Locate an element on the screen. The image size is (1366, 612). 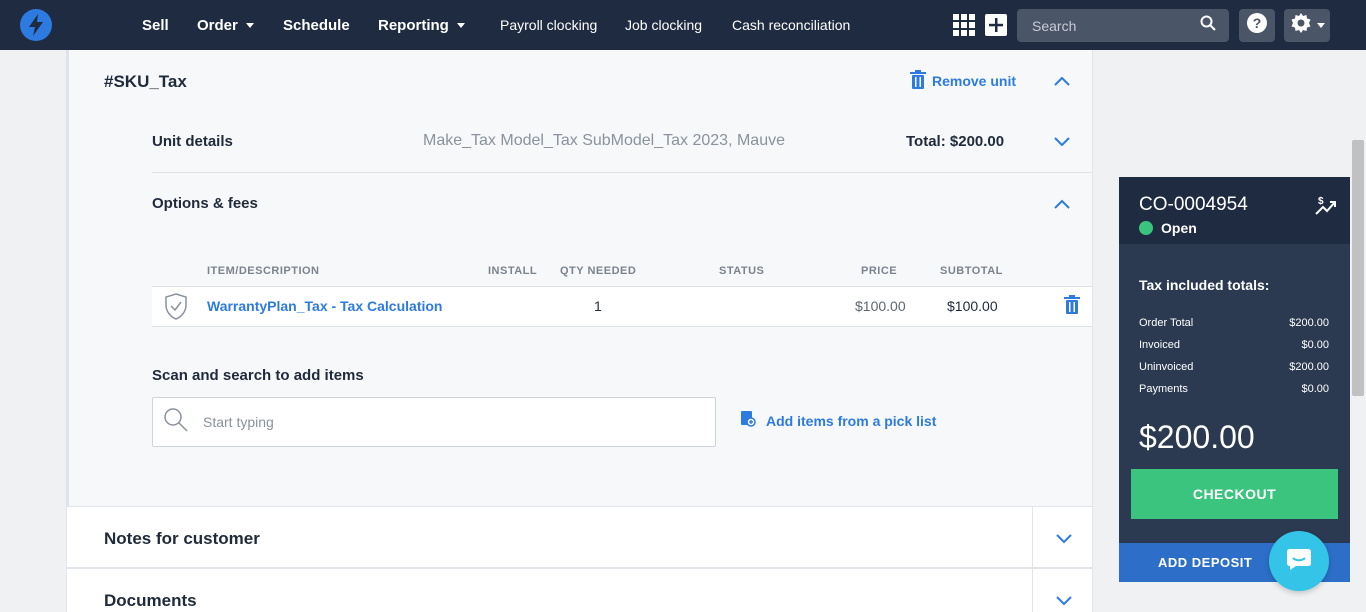
question-icon: ? is located at coordinates (1257, 25).